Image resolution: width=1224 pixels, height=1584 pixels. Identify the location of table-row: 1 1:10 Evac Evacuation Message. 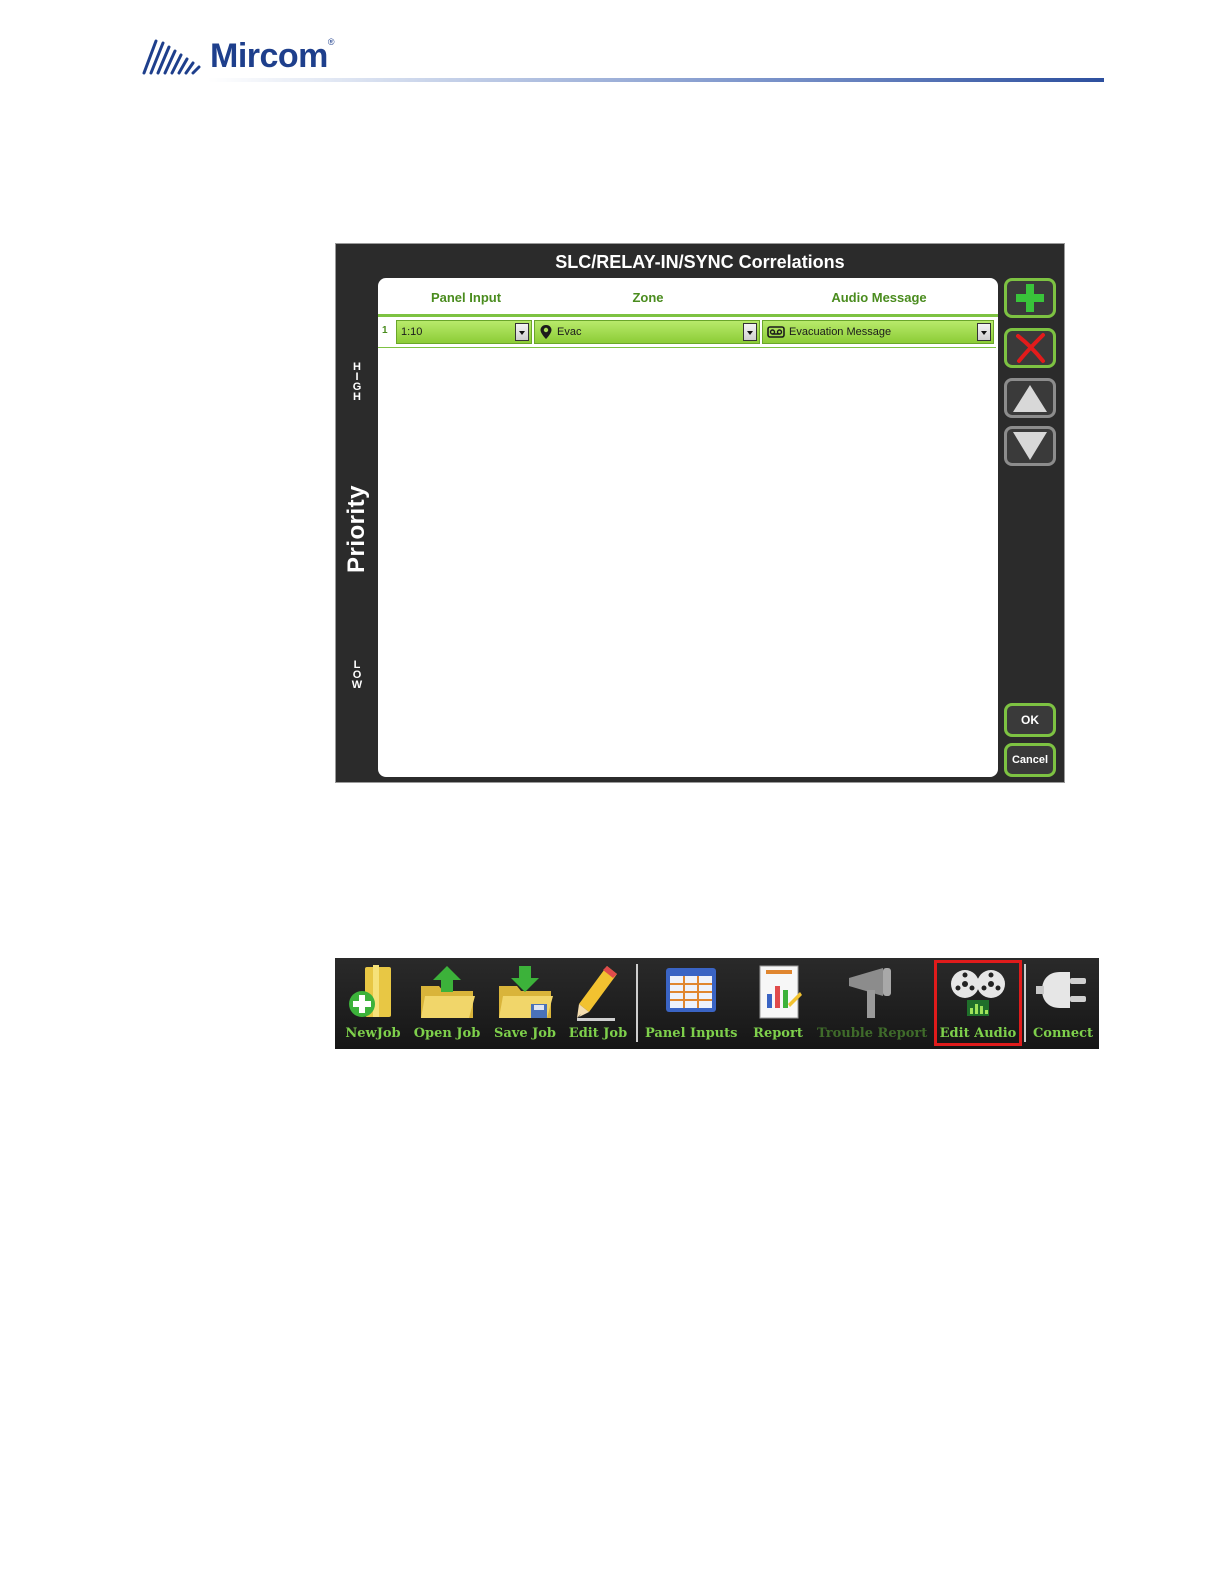
(687, 333).